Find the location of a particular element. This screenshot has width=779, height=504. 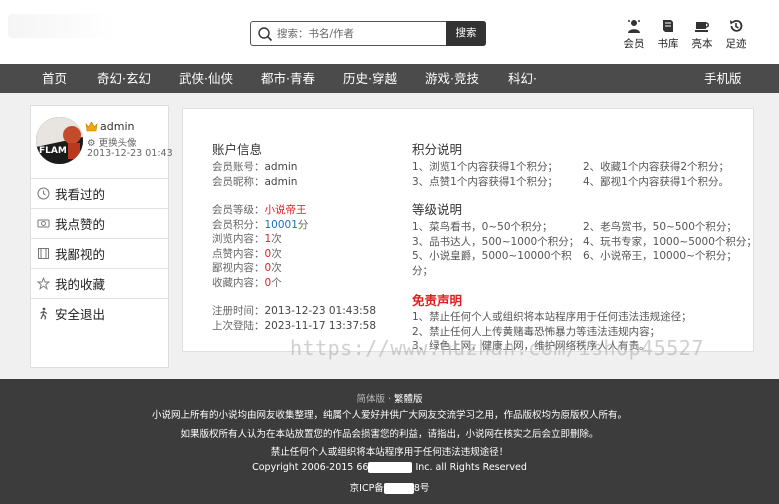

top-icon-bar: 会员 书库 亮本 足迹 is located at coordinates (685, 34).